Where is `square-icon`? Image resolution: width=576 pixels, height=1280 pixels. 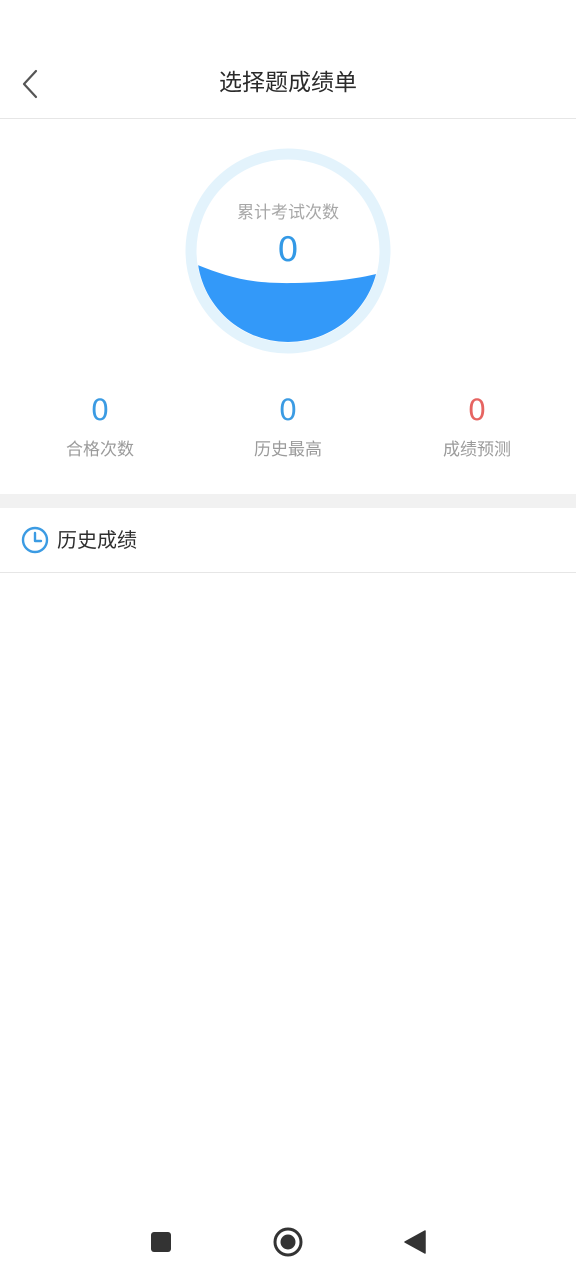 square-icon is located at coordinates (161, 1242).